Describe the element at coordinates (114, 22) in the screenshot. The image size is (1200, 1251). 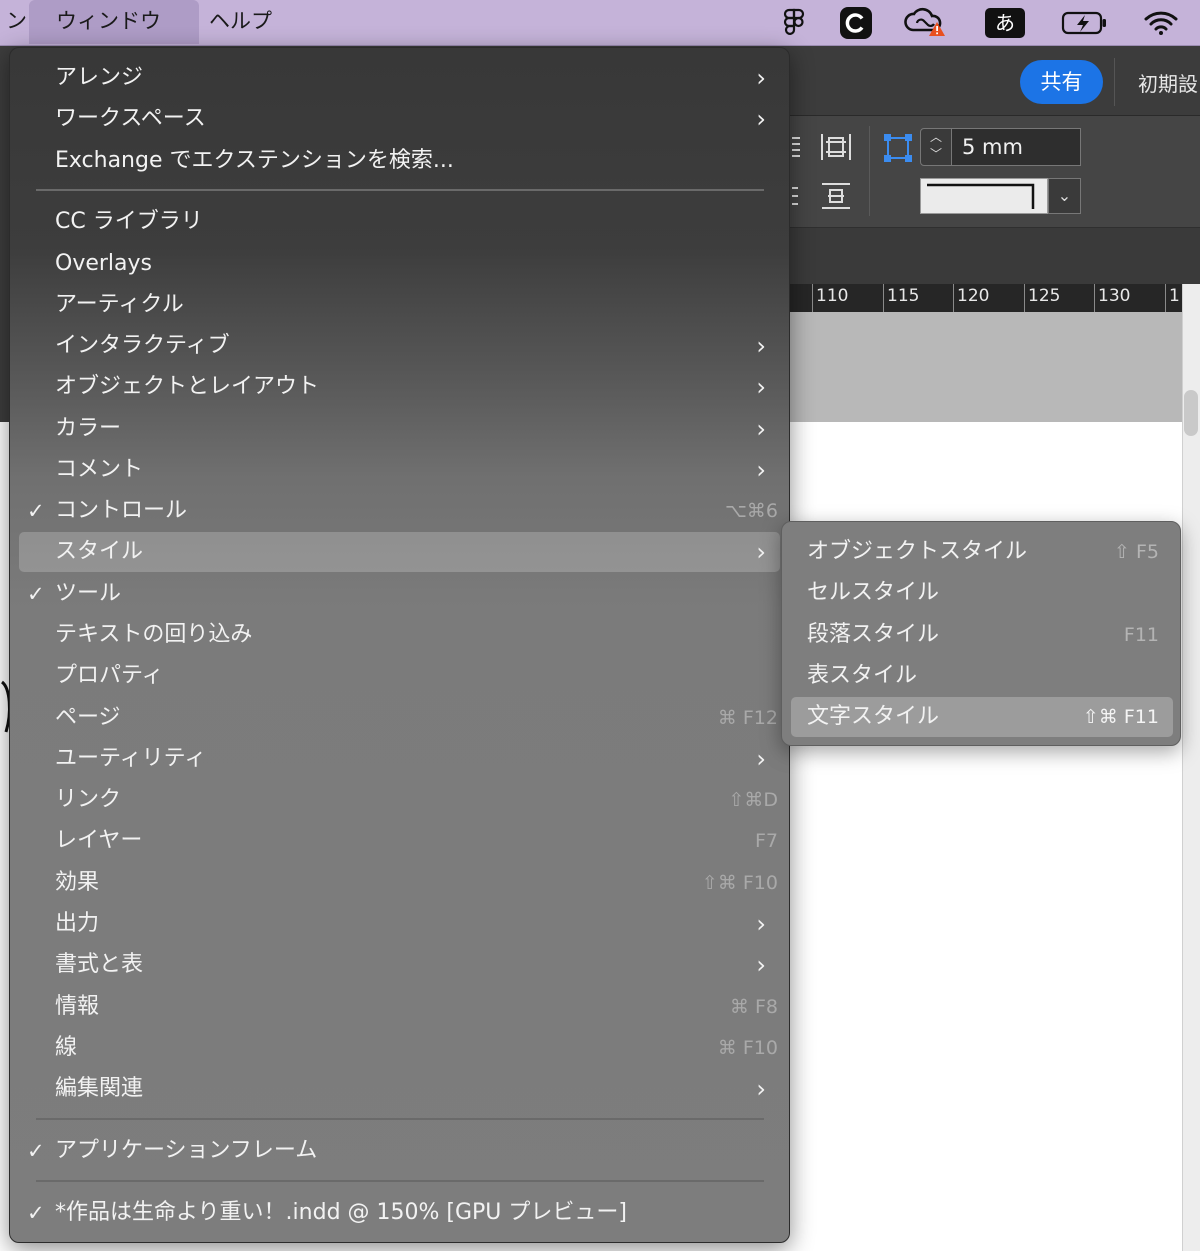
I see `menubar-item-window: ウィンドウ` at that location.